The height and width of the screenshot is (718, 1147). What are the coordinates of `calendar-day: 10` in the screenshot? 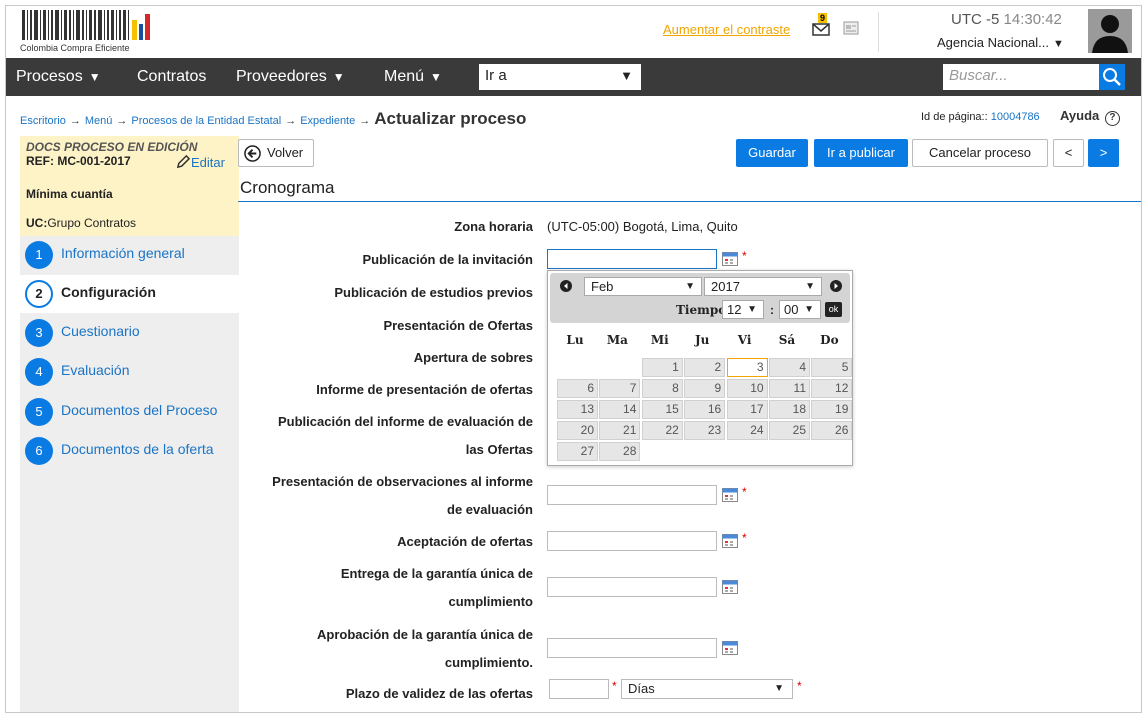 It's located at (747, 388).